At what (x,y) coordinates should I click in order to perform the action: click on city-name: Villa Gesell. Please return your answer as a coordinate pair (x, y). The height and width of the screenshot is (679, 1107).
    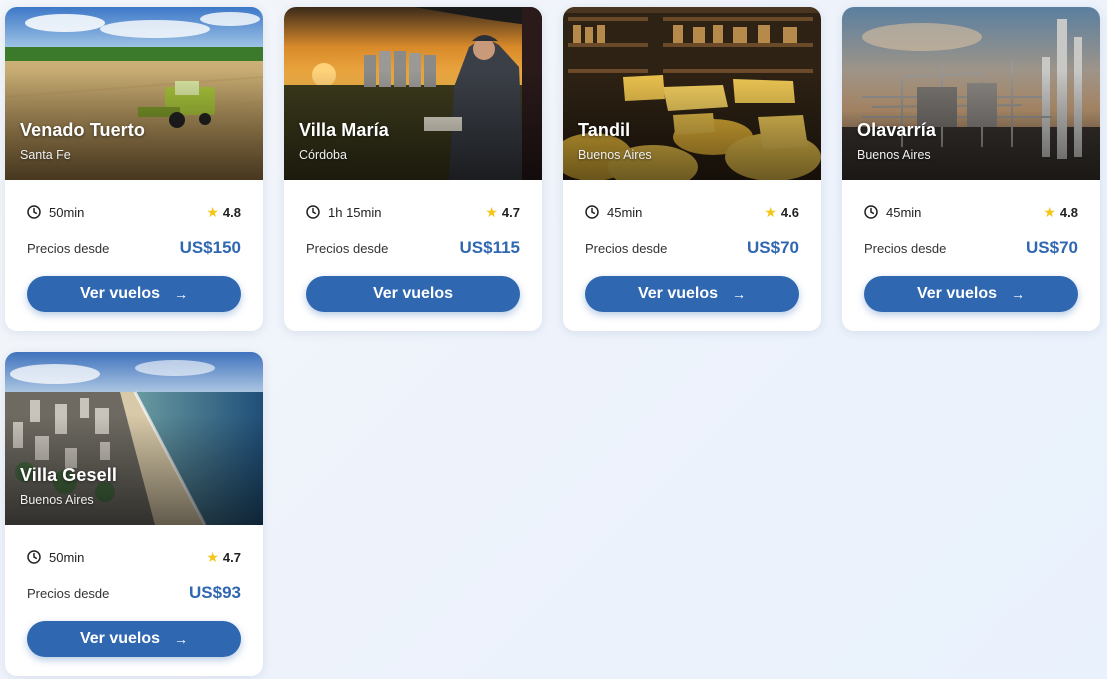
    Looking at the image, I should click on (68, 475).